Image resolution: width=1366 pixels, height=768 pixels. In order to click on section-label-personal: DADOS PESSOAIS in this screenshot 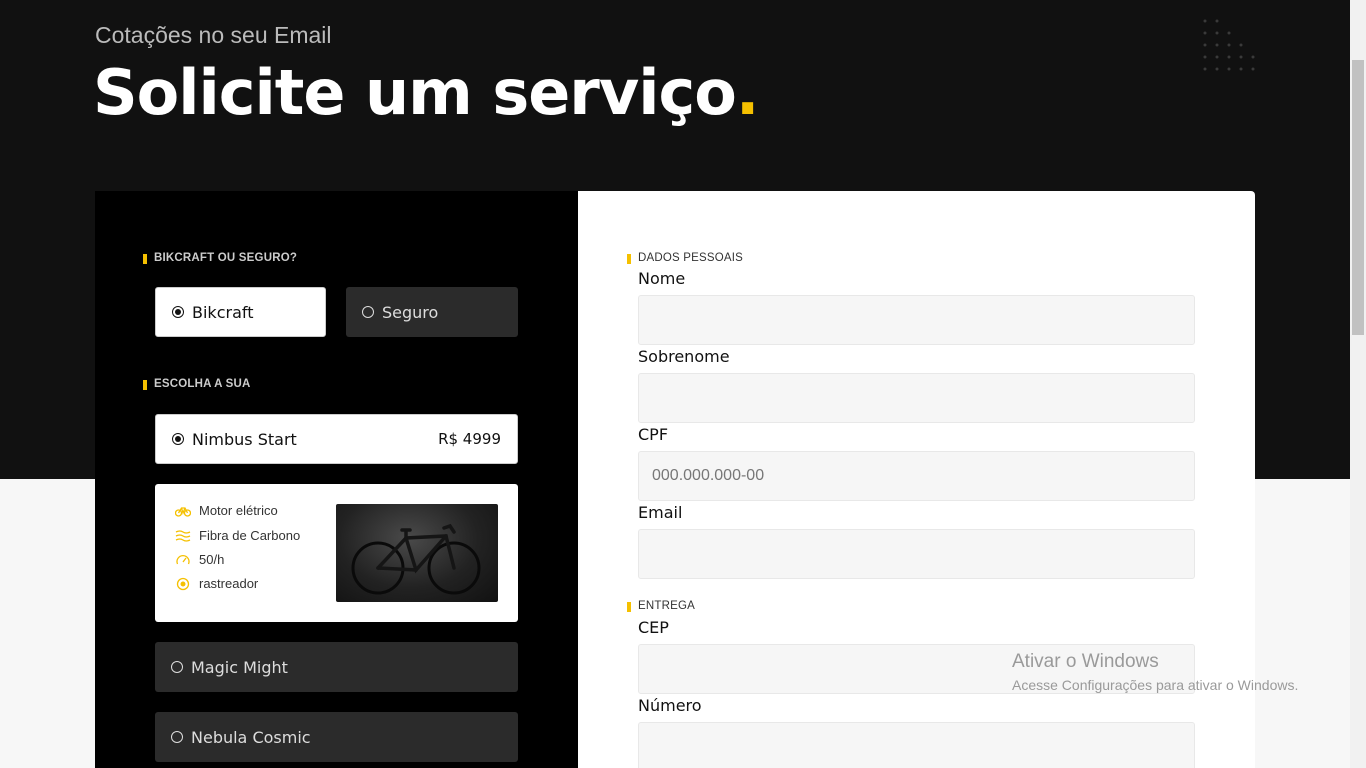, I will do `click(685, 258)`.